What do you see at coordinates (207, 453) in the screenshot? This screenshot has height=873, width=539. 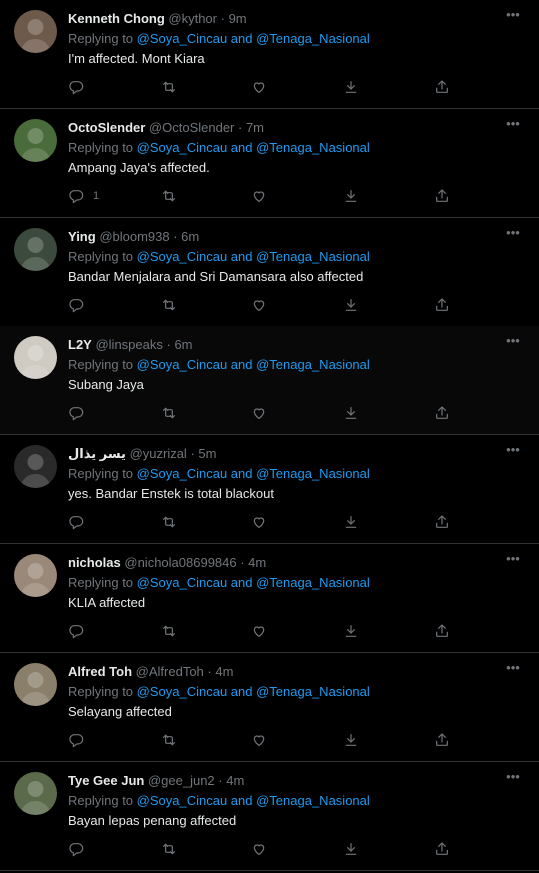 I see `timestamp: 5m` at bounding box center [207, 453].